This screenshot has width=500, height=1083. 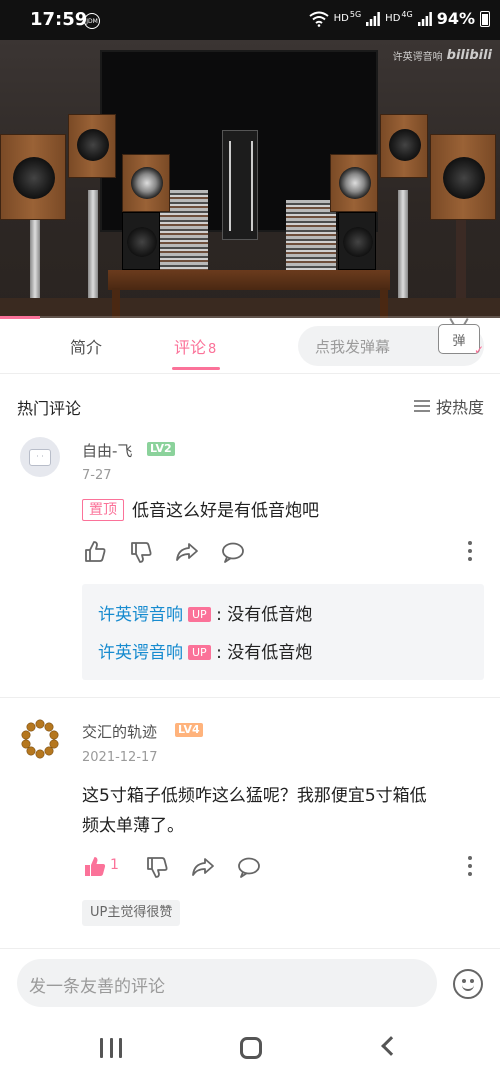 What do you see at coordinates (319, 19) in the screenshot?
I see `wifi-icon` at bounding box center [319, 19].